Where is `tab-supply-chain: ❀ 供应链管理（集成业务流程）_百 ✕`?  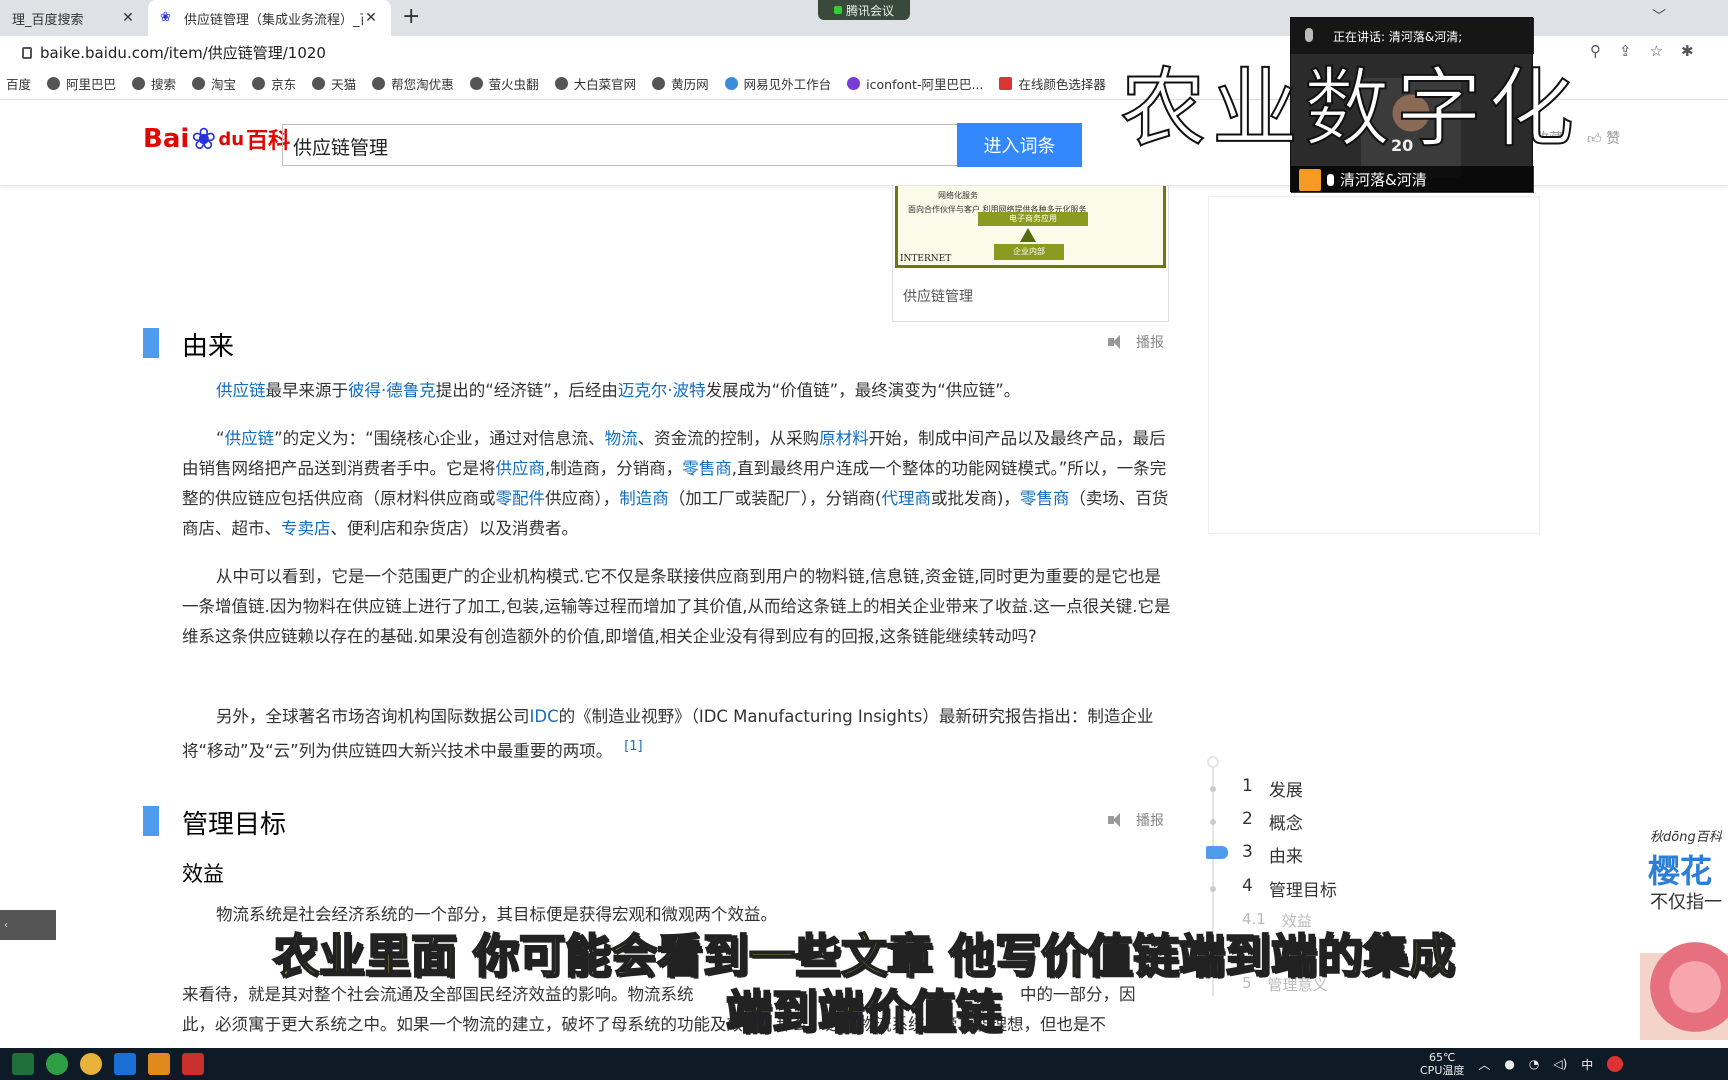 tab-supply-chain: ❀ 供应链管理（集成业务流程）_百 ✕ is located at coordinates (269, 18).